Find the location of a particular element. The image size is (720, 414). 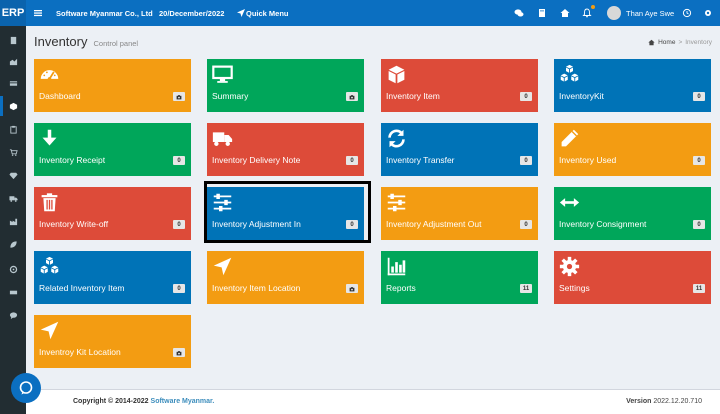

hamburger-menu-icon is located at coordinates (38, 13).